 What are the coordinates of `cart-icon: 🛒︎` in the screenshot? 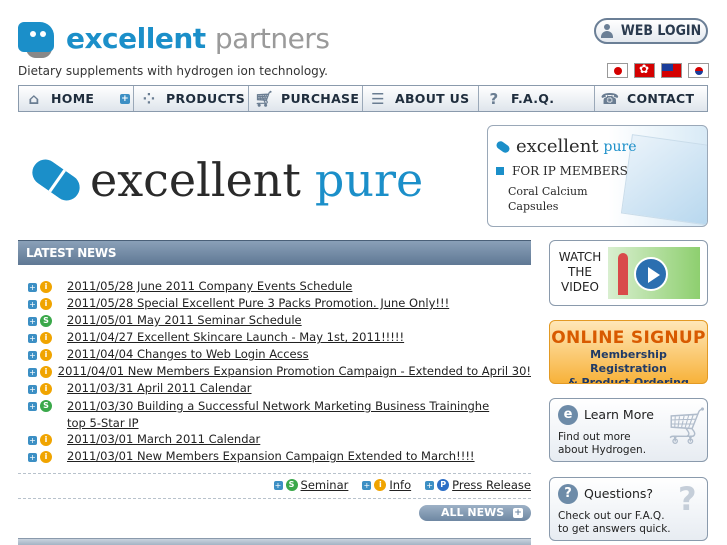 It's located at (264, 98).